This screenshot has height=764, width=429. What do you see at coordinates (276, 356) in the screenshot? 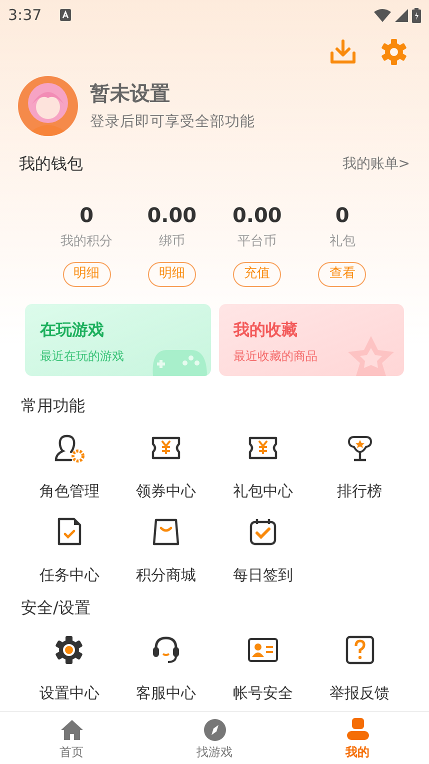
I see `card-subtitle: 最近收藏的商品` at bounding box center [276, 356].